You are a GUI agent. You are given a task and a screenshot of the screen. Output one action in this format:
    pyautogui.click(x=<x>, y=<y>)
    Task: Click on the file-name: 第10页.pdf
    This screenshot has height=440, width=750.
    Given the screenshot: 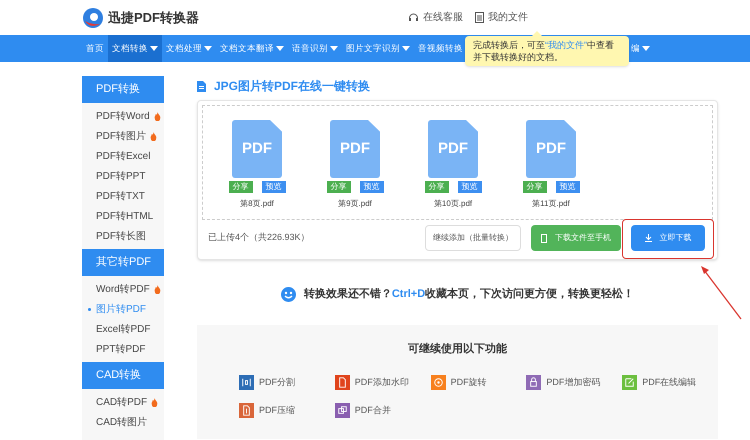 What is the action you would take?
    pyautogui.click(x=453, y=204)
    